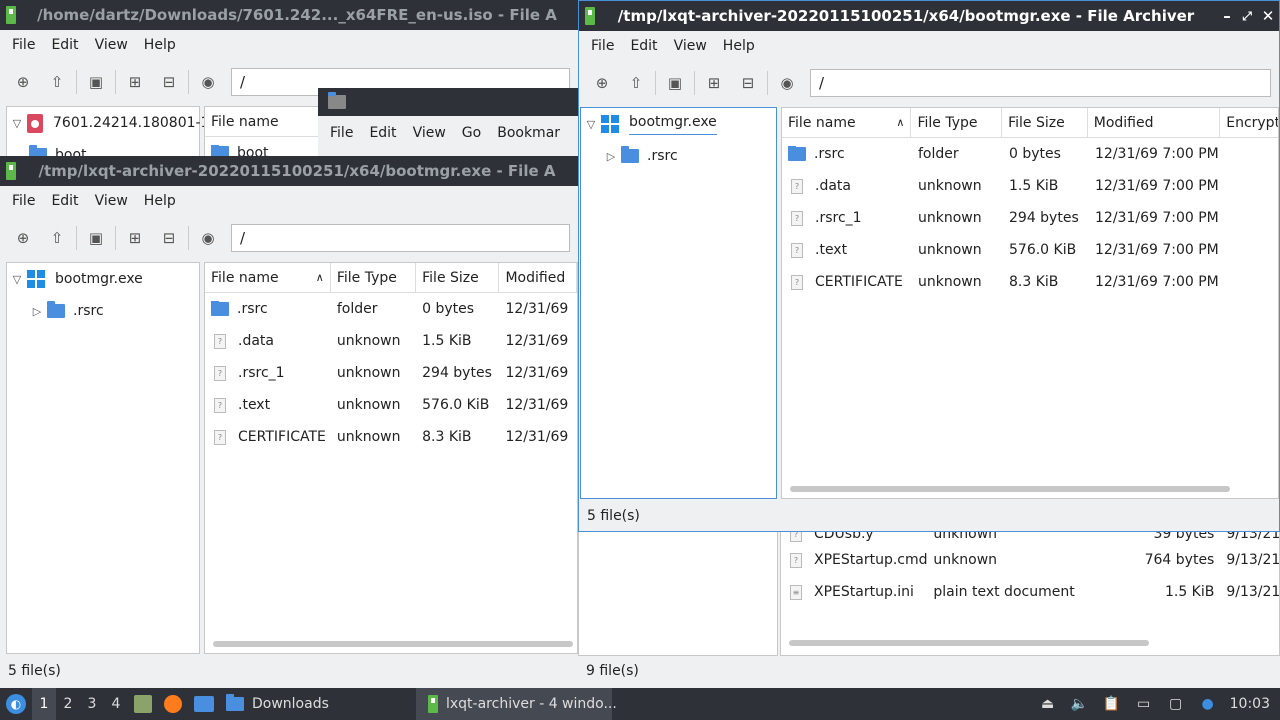 The height and width of the screenshot is (720, 1280). What do you see at coordinates (1176, 704) in the screenshot?
I see `network-icon: ▢` at bounding box center [1176, 704].